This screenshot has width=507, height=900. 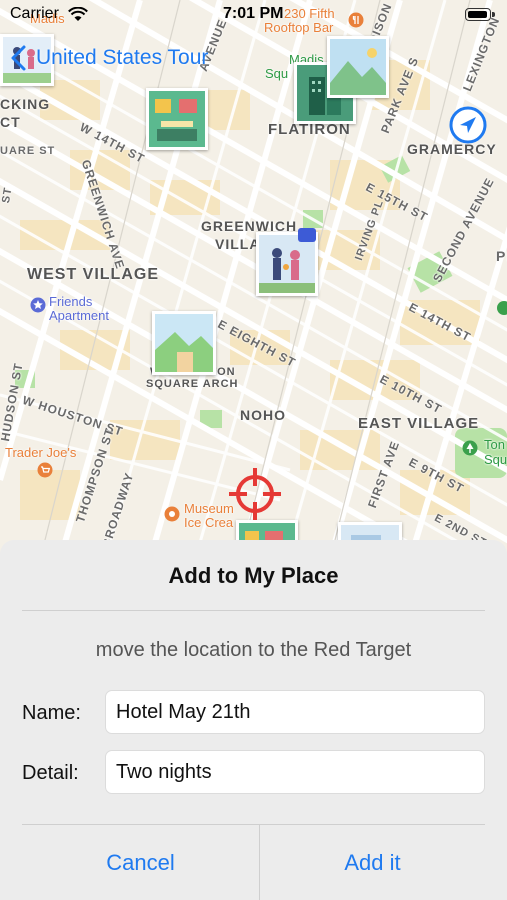 I want to click on poi-museum-line2: Ice Crea, so click(x=209, y=522).